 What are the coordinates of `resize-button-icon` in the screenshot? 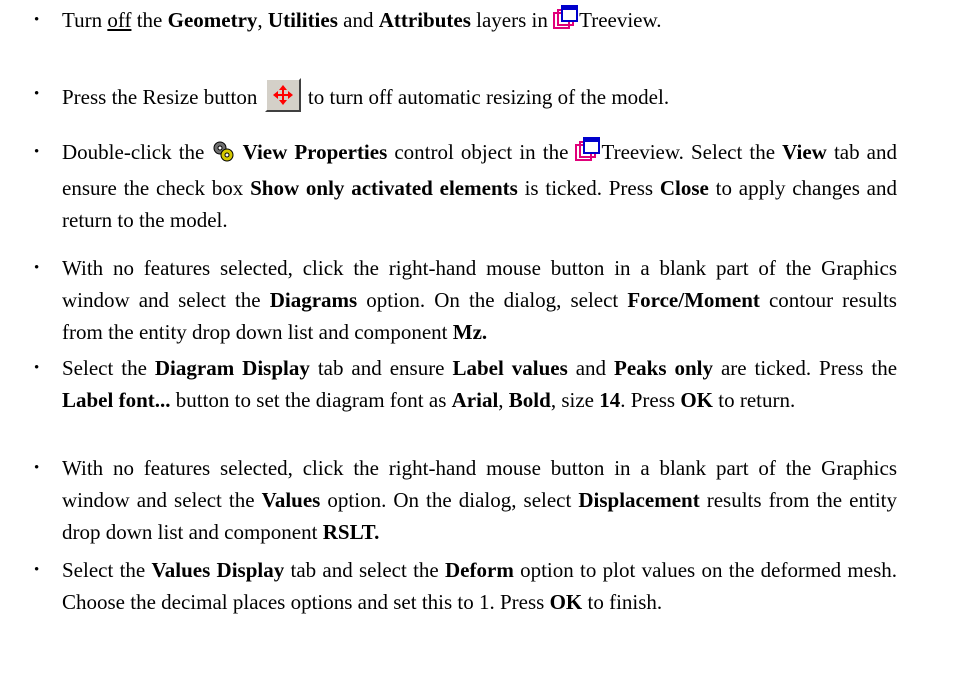 It's located at (282, 95).